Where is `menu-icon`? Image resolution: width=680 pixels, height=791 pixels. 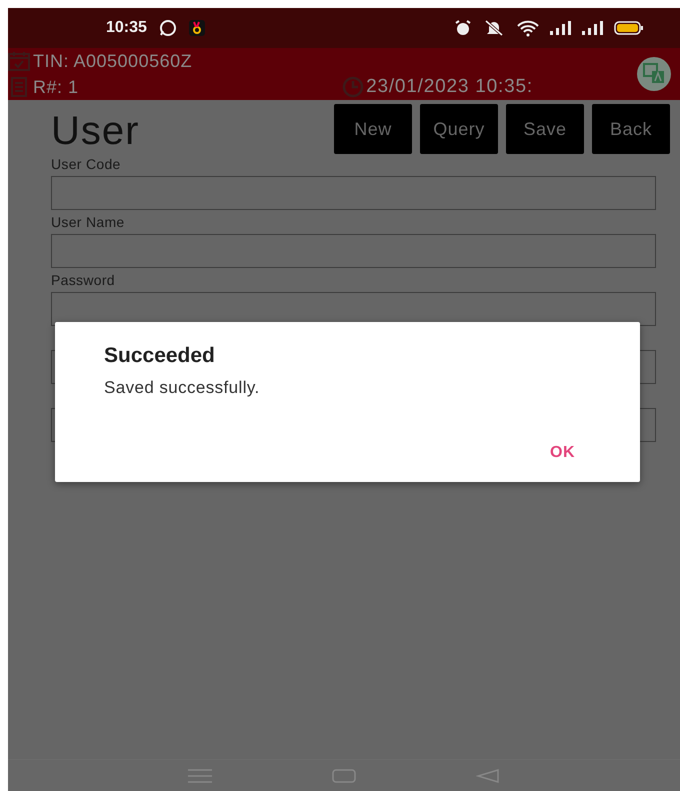 menu-icon is located at coordinates (200, 775).